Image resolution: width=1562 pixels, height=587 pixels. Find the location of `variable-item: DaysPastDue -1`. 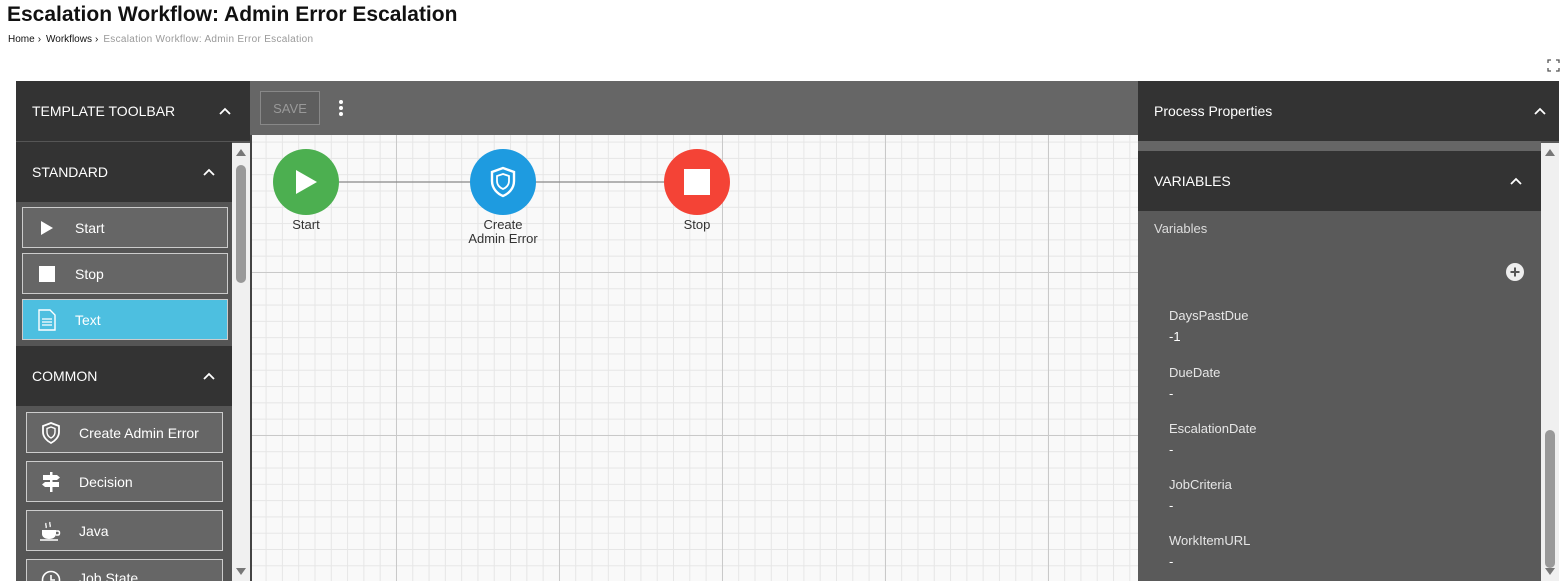

variable-item: DaysPastDue -1 is located at coordinates (1208, 326).